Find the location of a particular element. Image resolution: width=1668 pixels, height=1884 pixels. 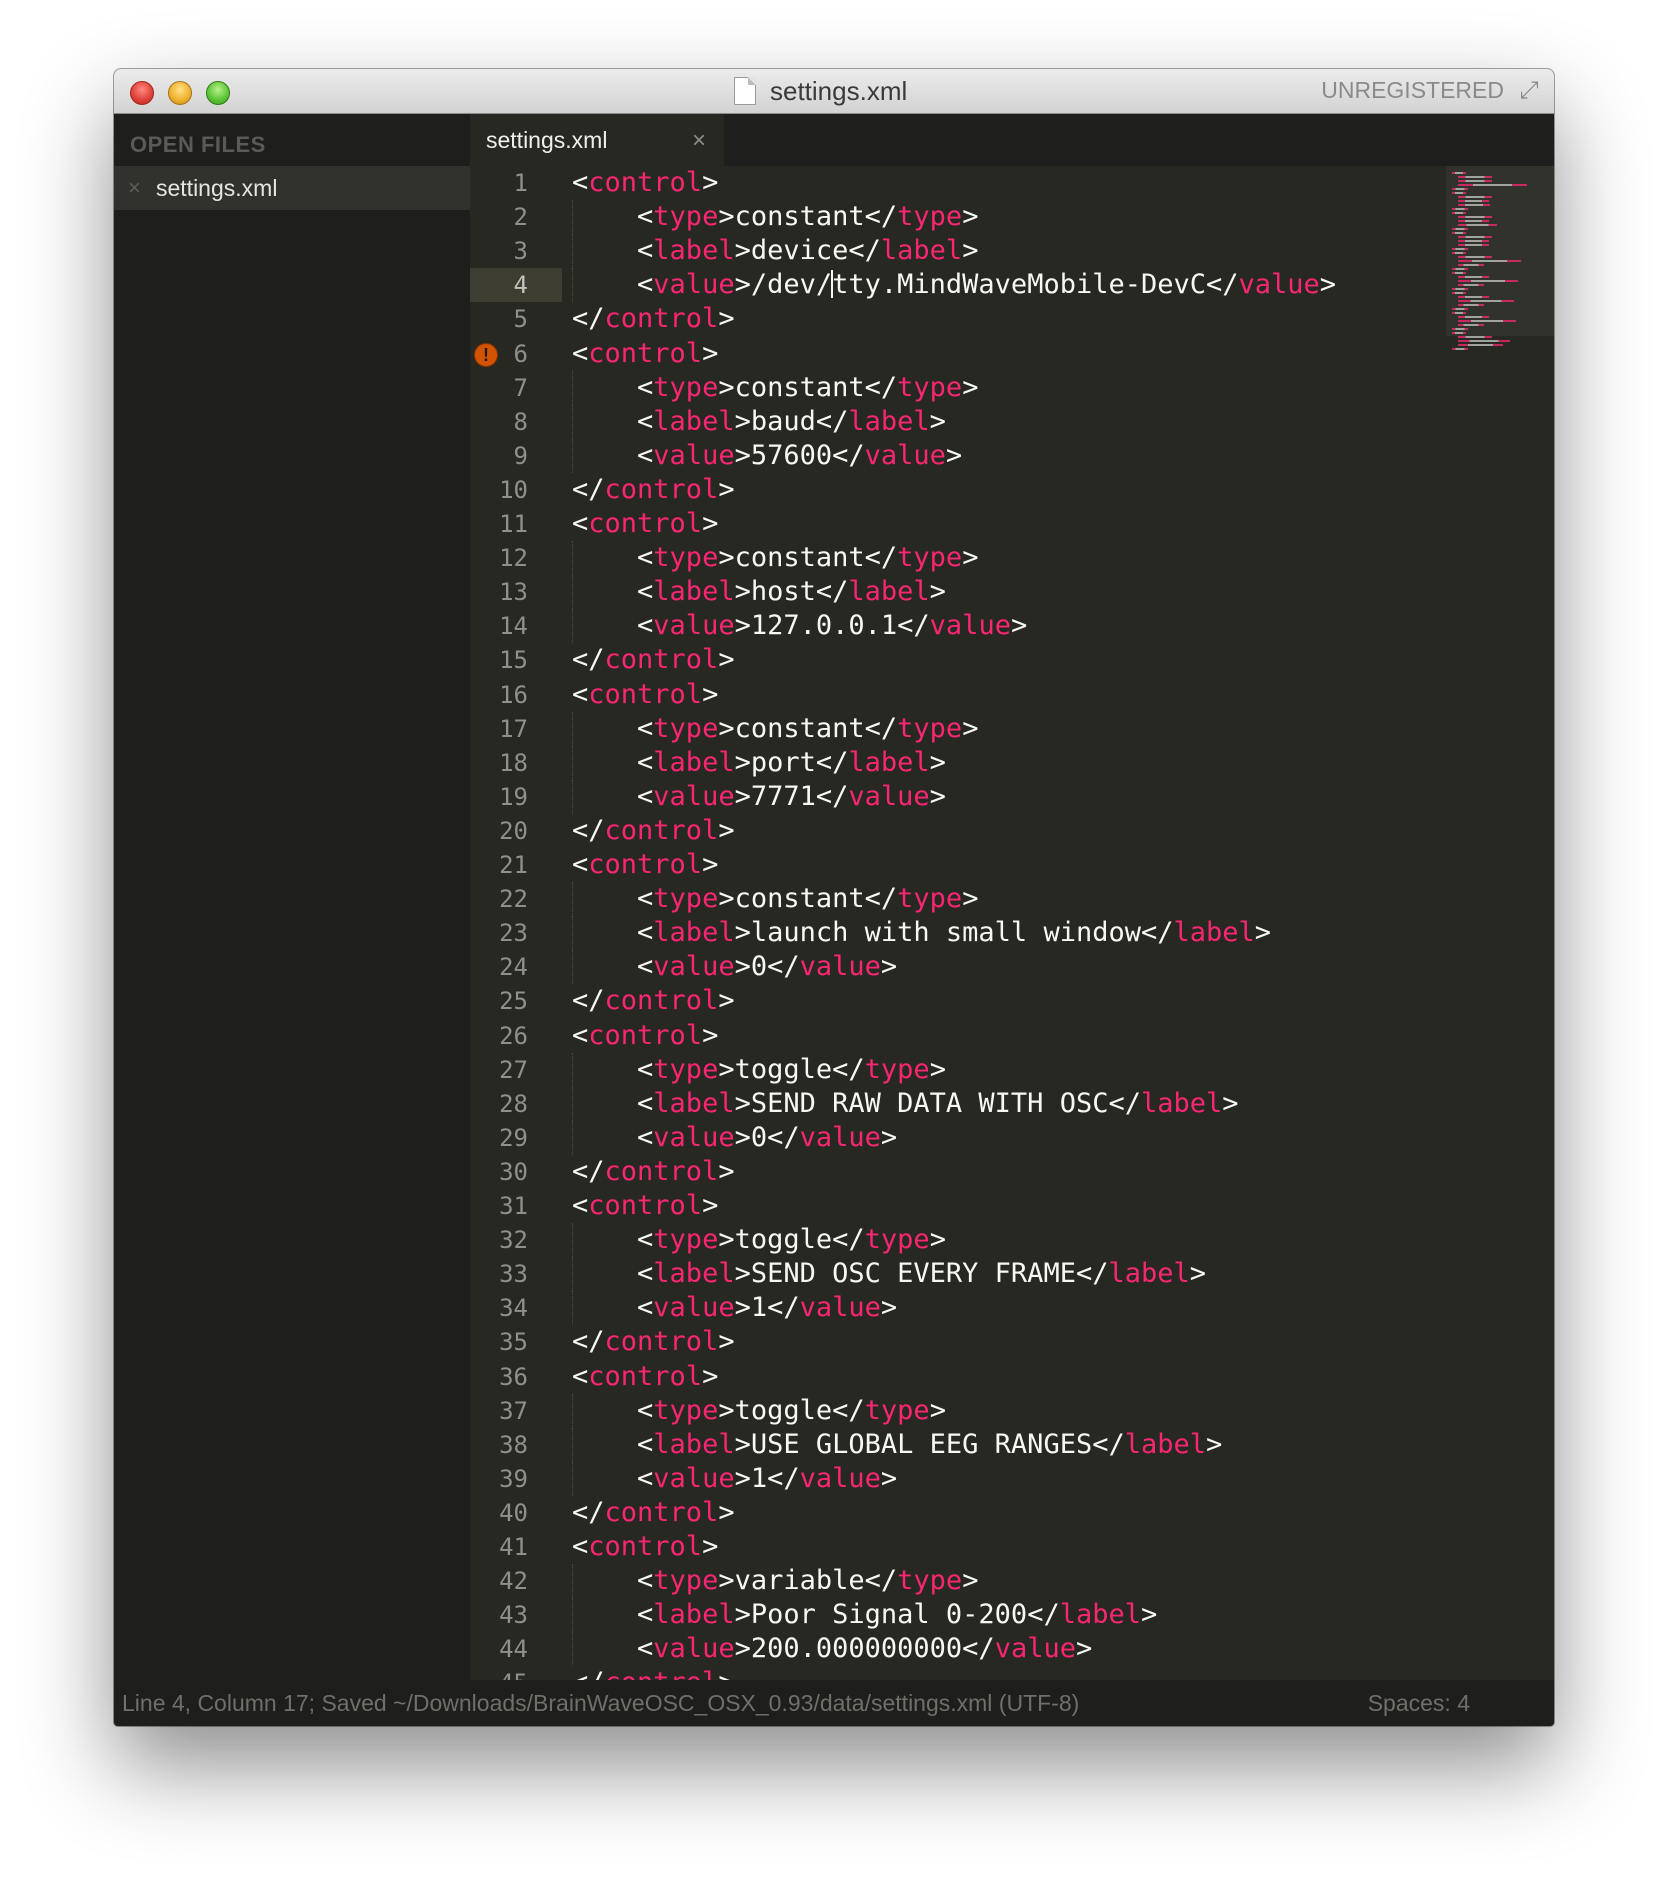

title-bar: settings.xml UNREGISTERED ⤢ is located at coordinates (834, 91).